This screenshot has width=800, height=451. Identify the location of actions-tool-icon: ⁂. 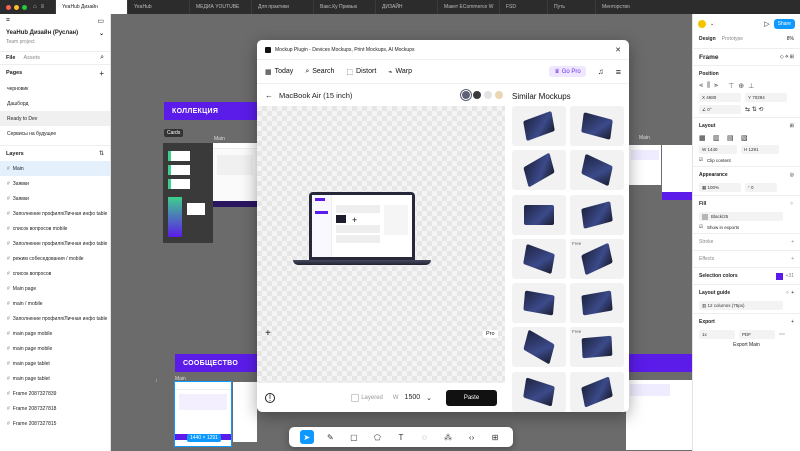
(448, 437).